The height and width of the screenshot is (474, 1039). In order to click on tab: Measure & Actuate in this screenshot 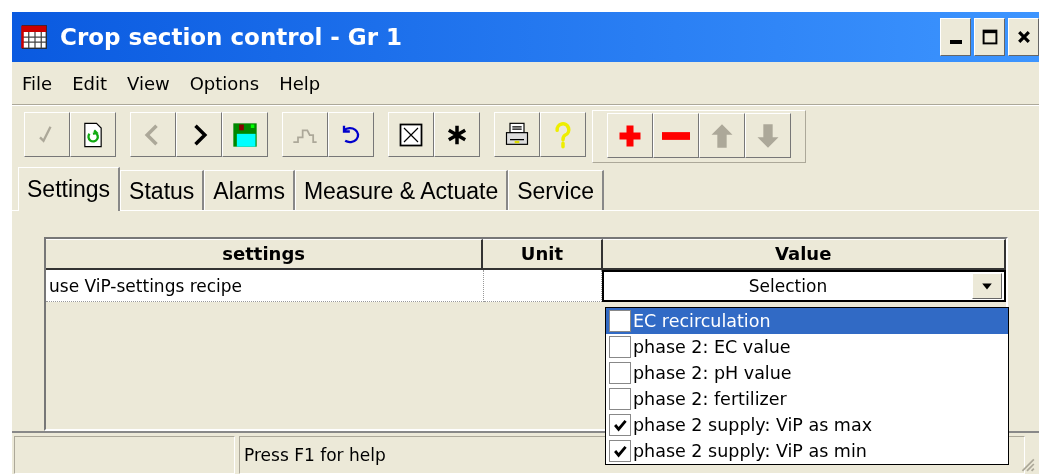, I will do `click(401, 190)`.